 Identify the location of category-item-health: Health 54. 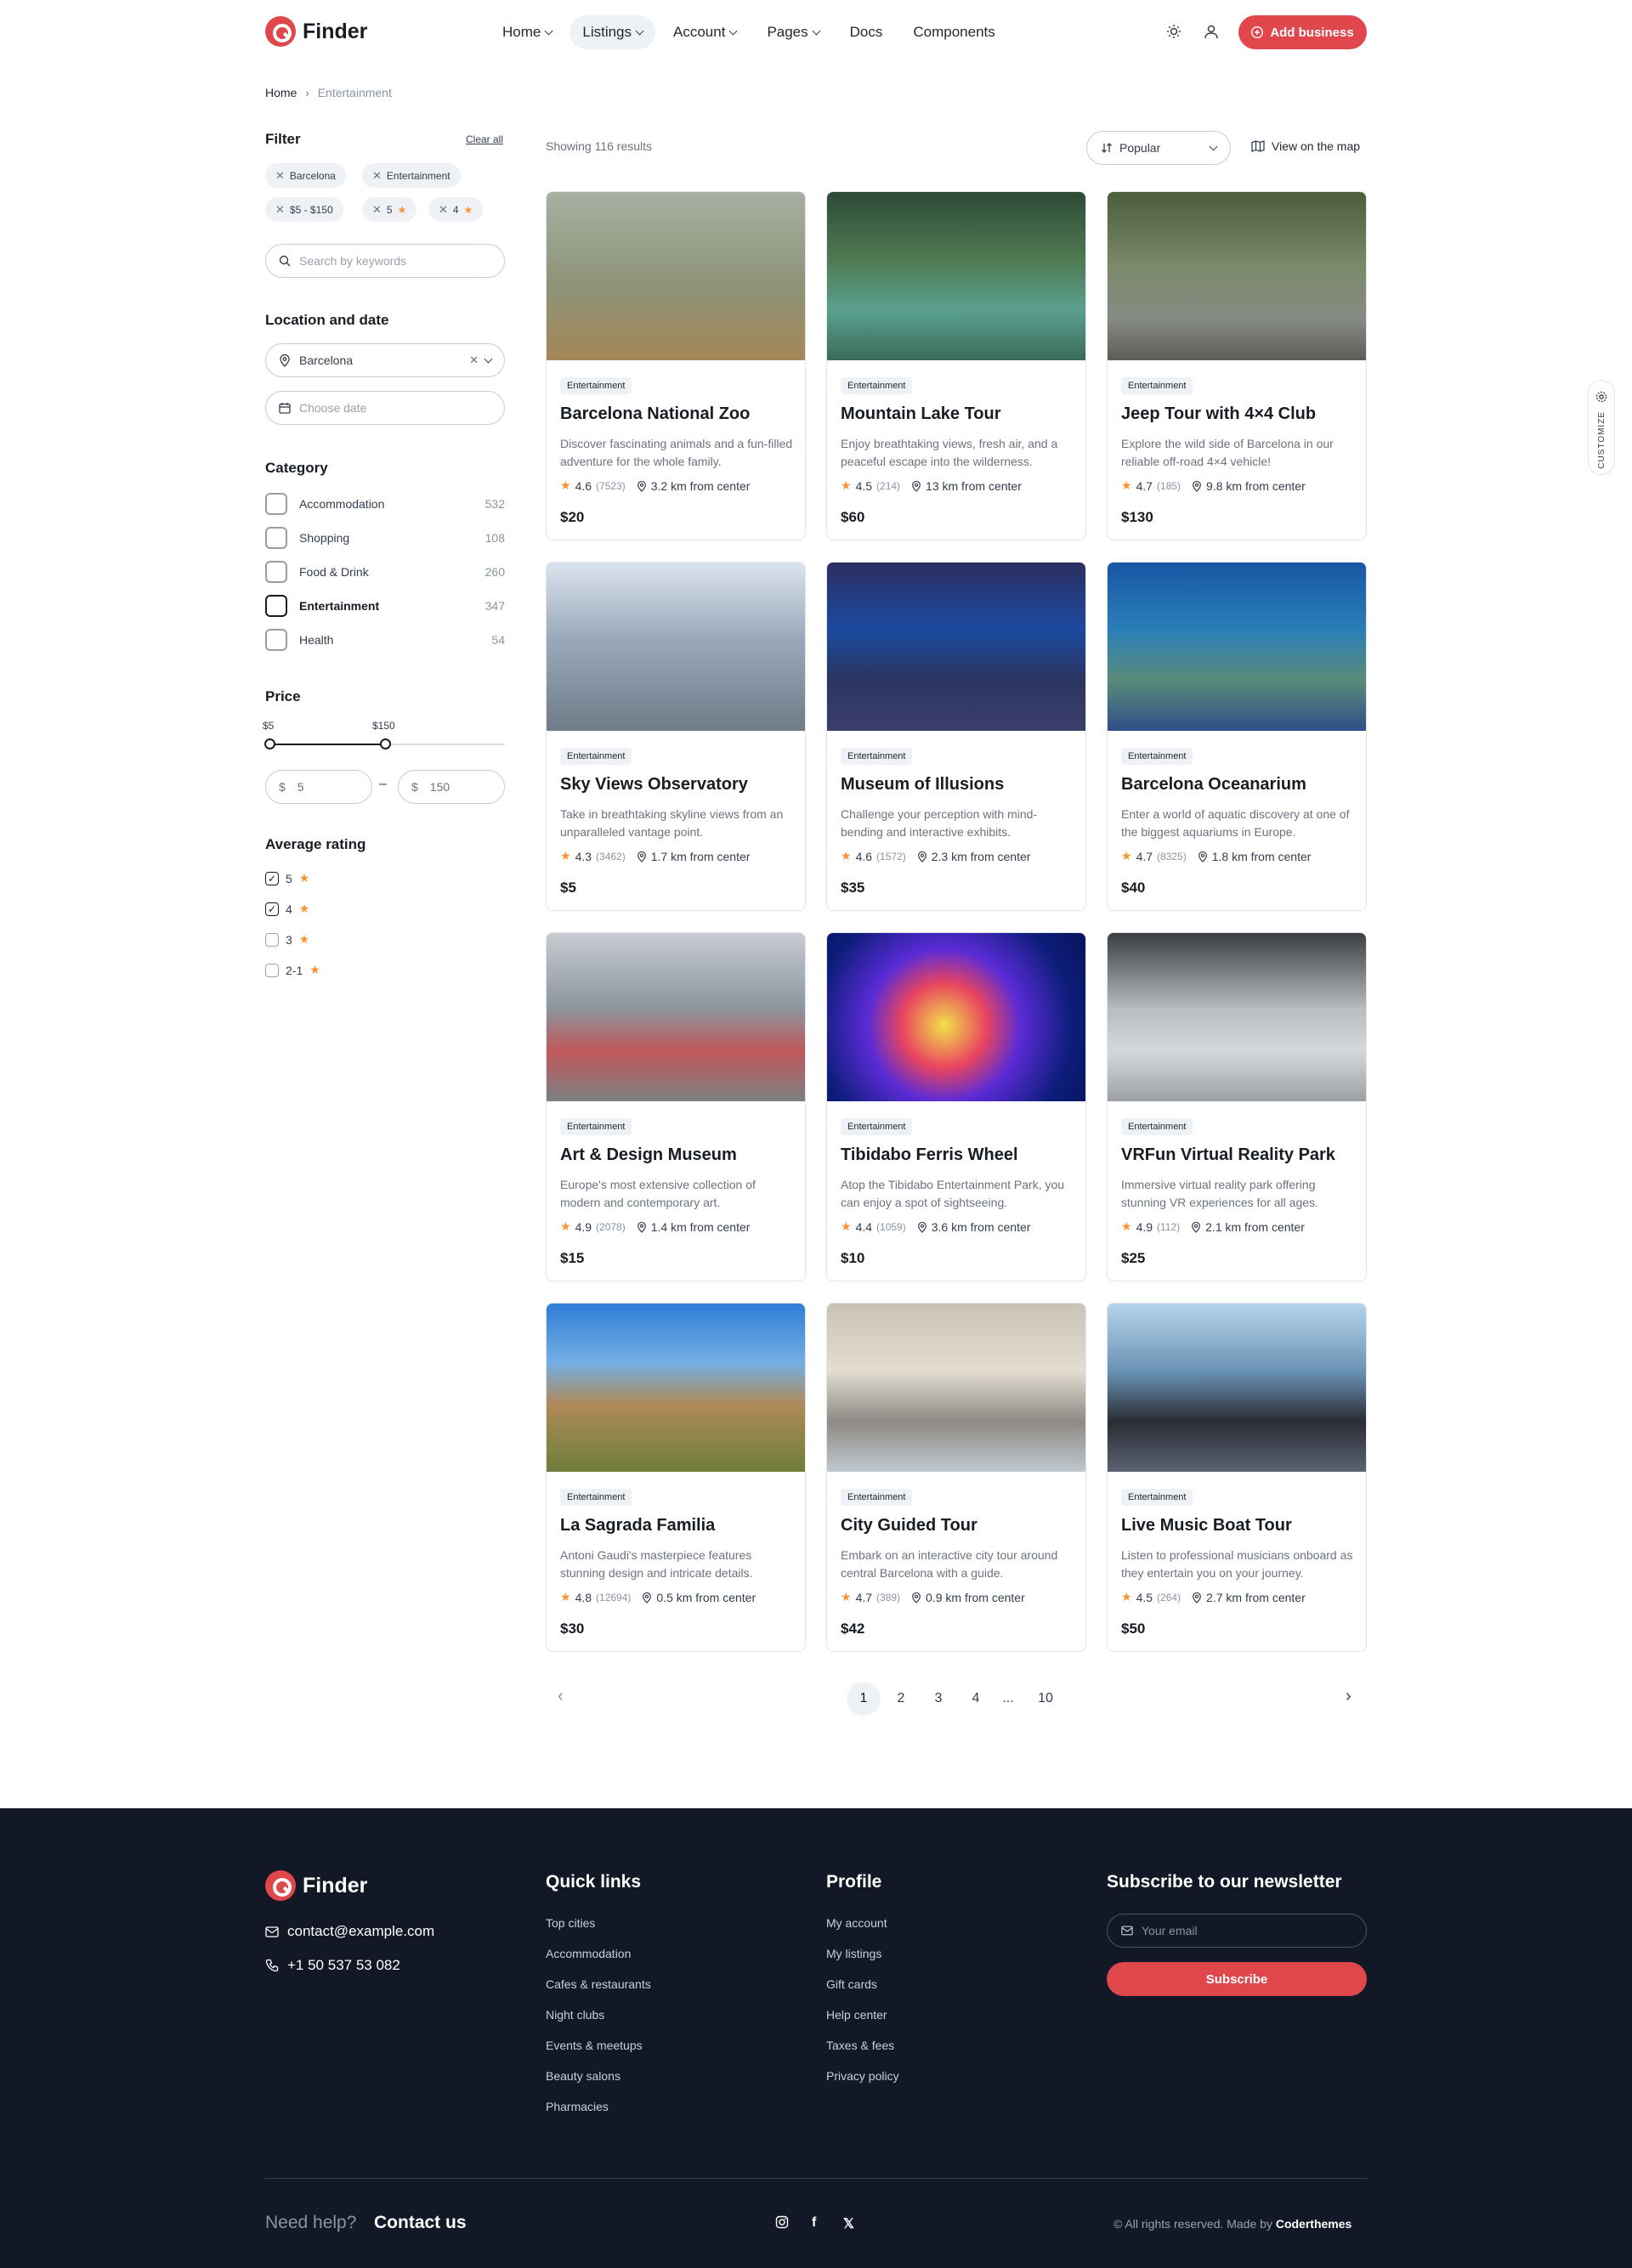
(385, 640).